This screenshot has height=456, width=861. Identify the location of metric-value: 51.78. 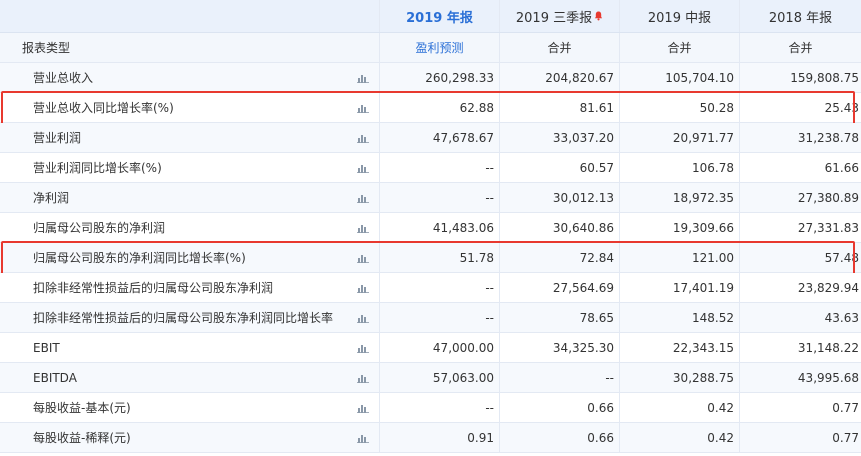
(476, 257).